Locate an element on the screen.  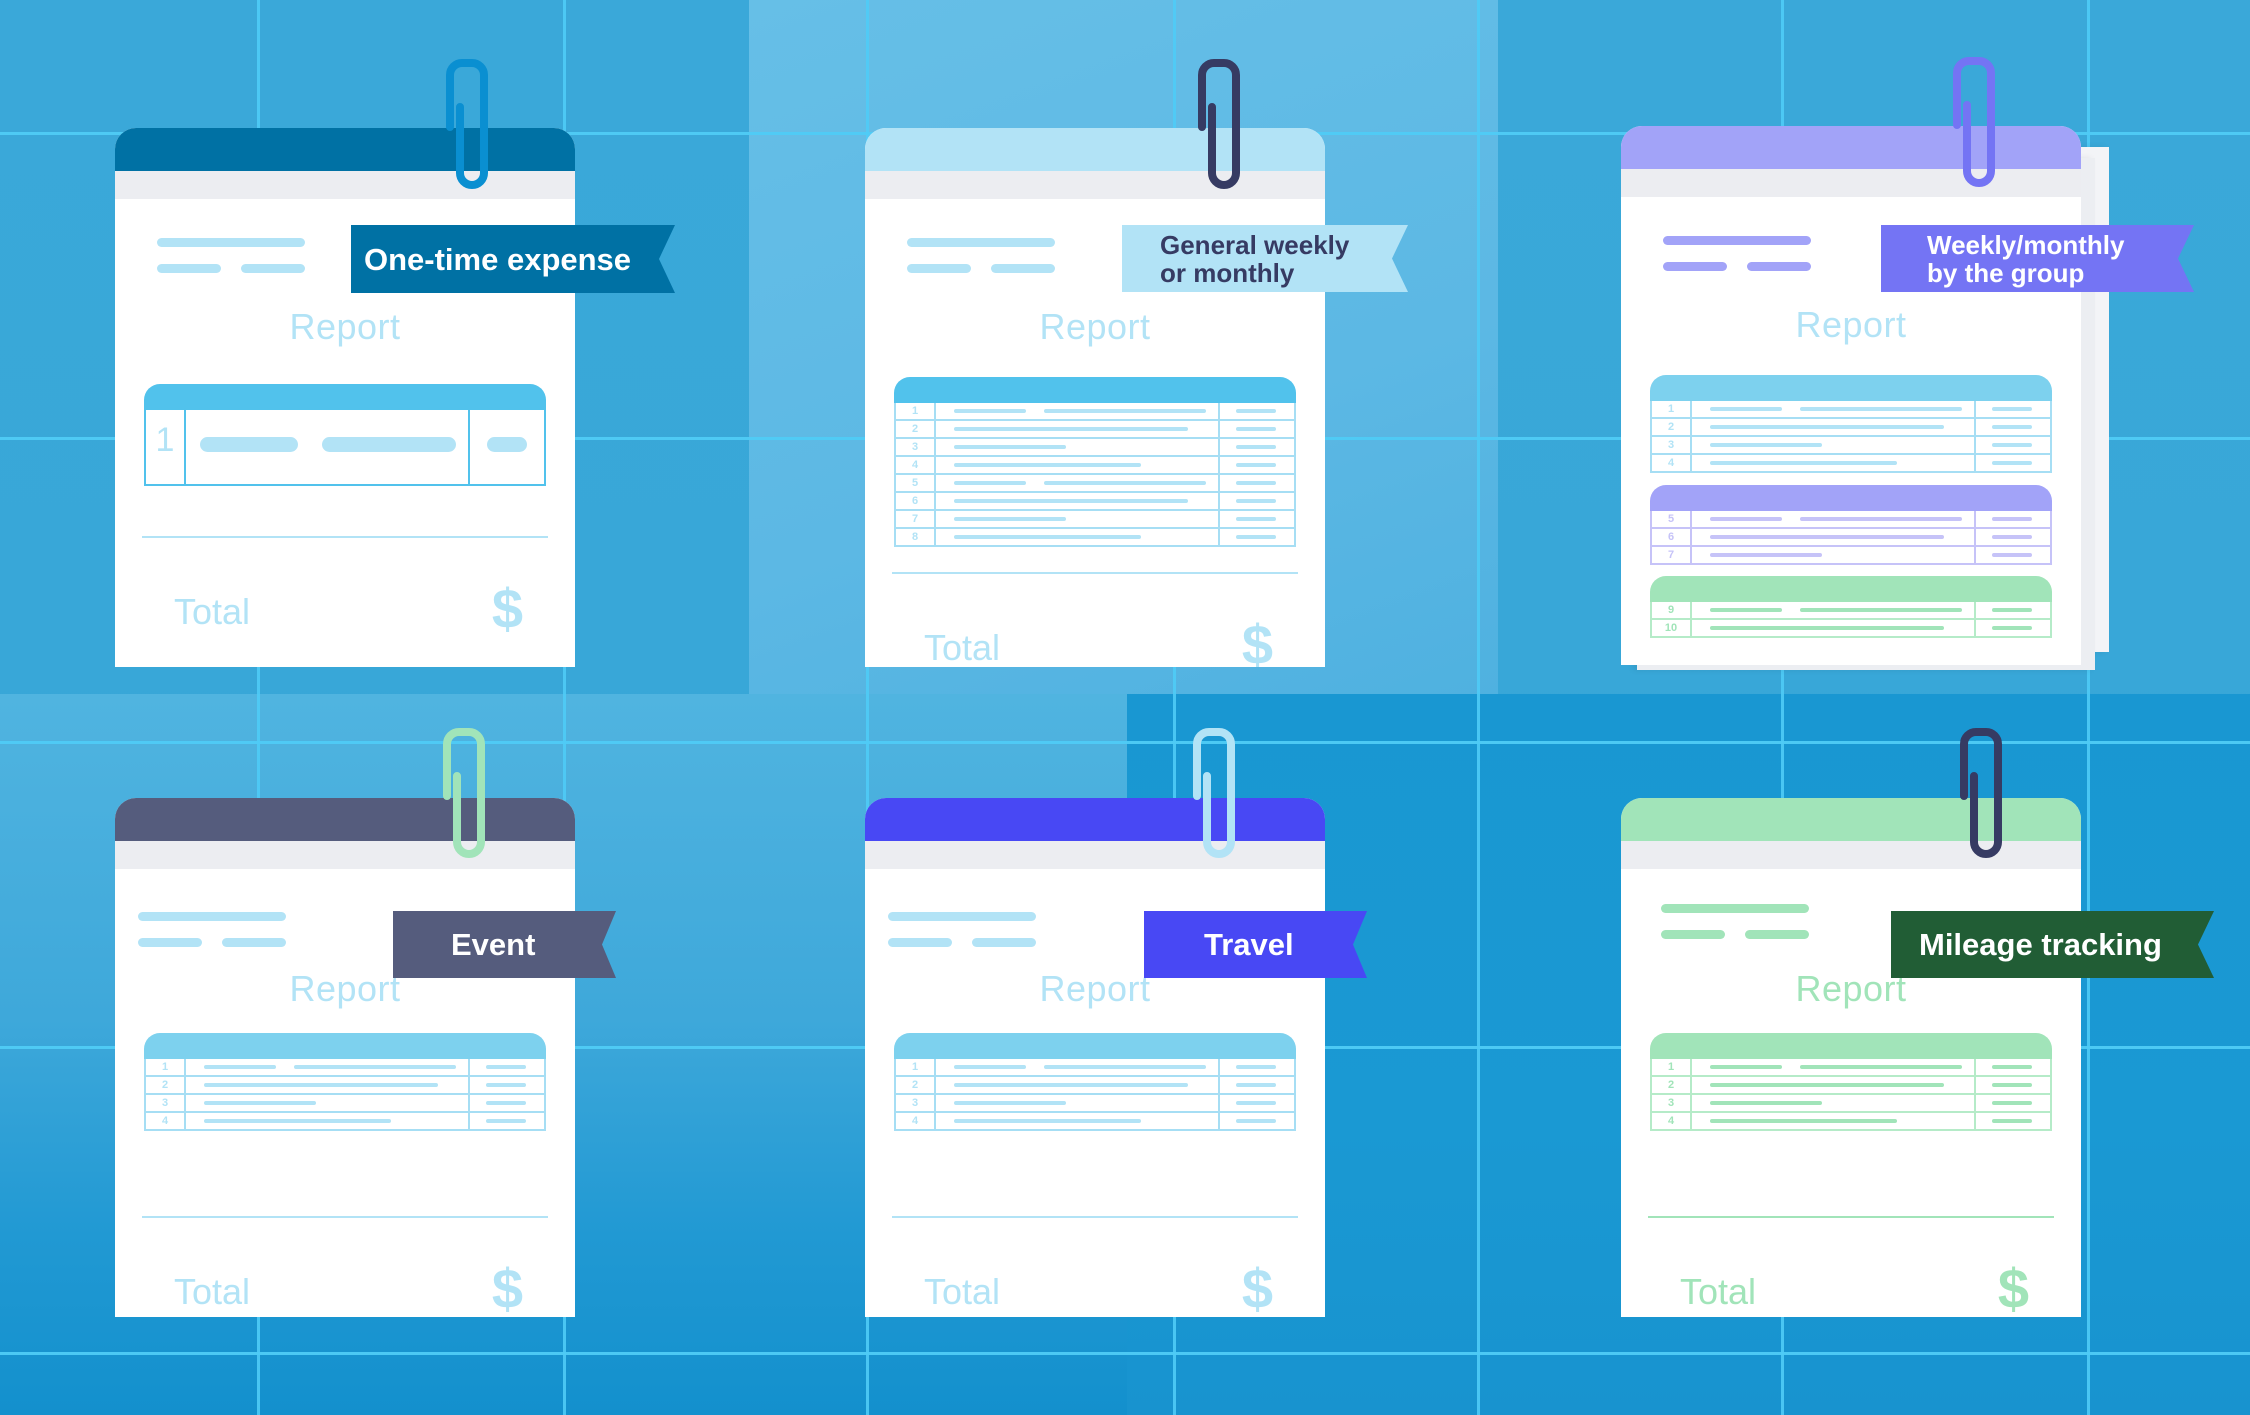
category-label-line: or monthly is located at coordinates (1227, 272).